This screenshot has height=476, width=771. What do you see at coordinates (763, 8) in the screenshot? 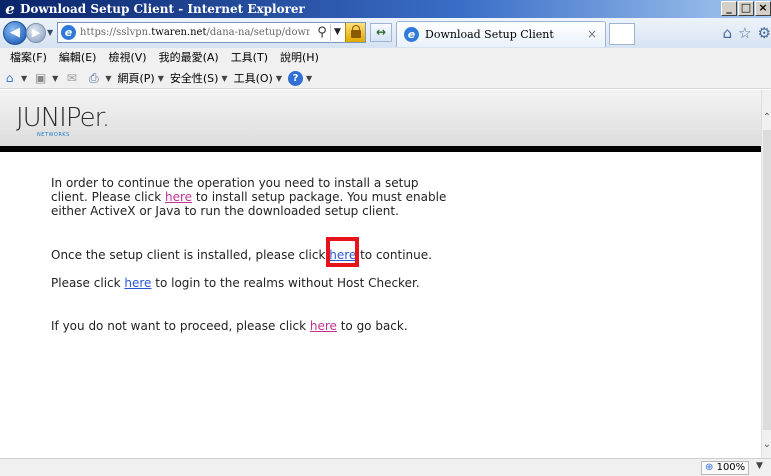
I see `close-button: ×` at bounding box center [763, 8].